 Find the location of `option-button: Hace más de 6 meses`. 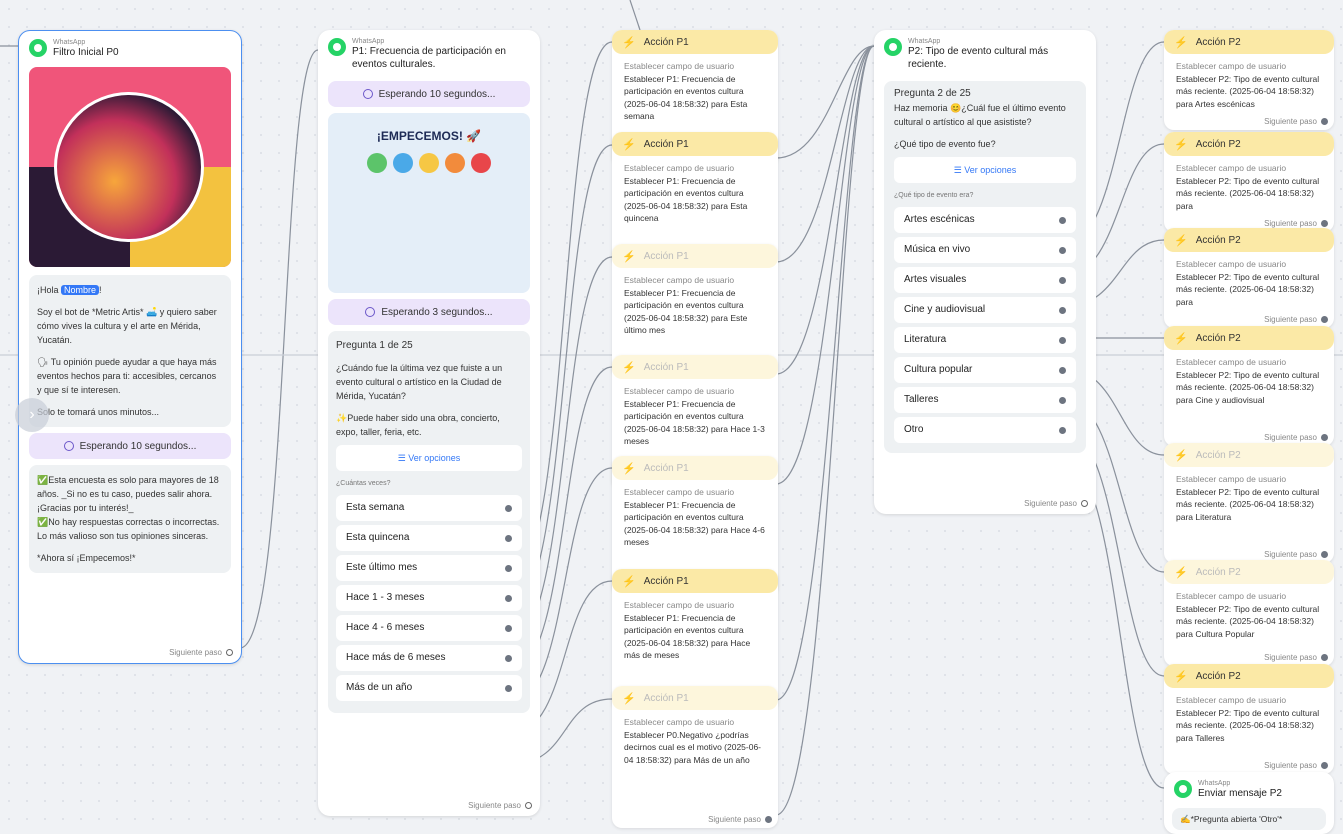

option-button: Hace más de 6 meses is located at coordinates (429, 658).